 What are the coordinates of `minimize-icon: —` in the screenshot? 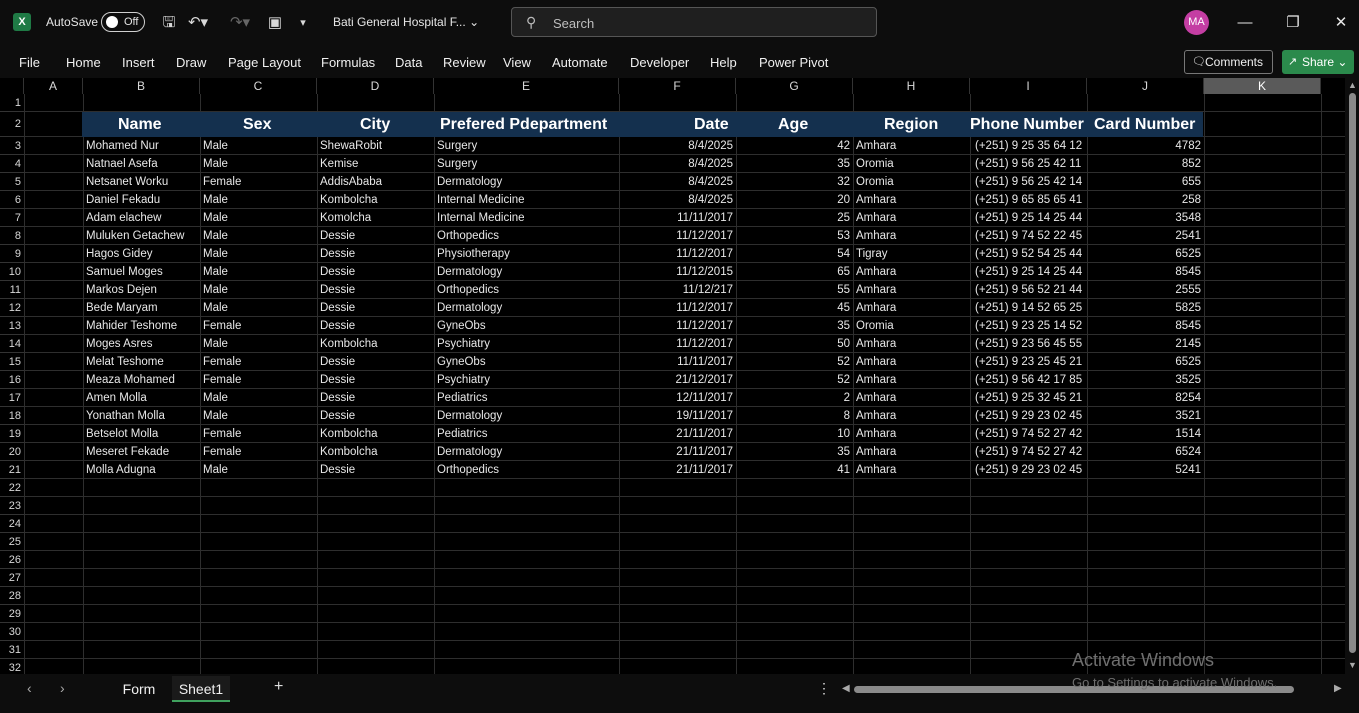 It's located at (1245, 23).